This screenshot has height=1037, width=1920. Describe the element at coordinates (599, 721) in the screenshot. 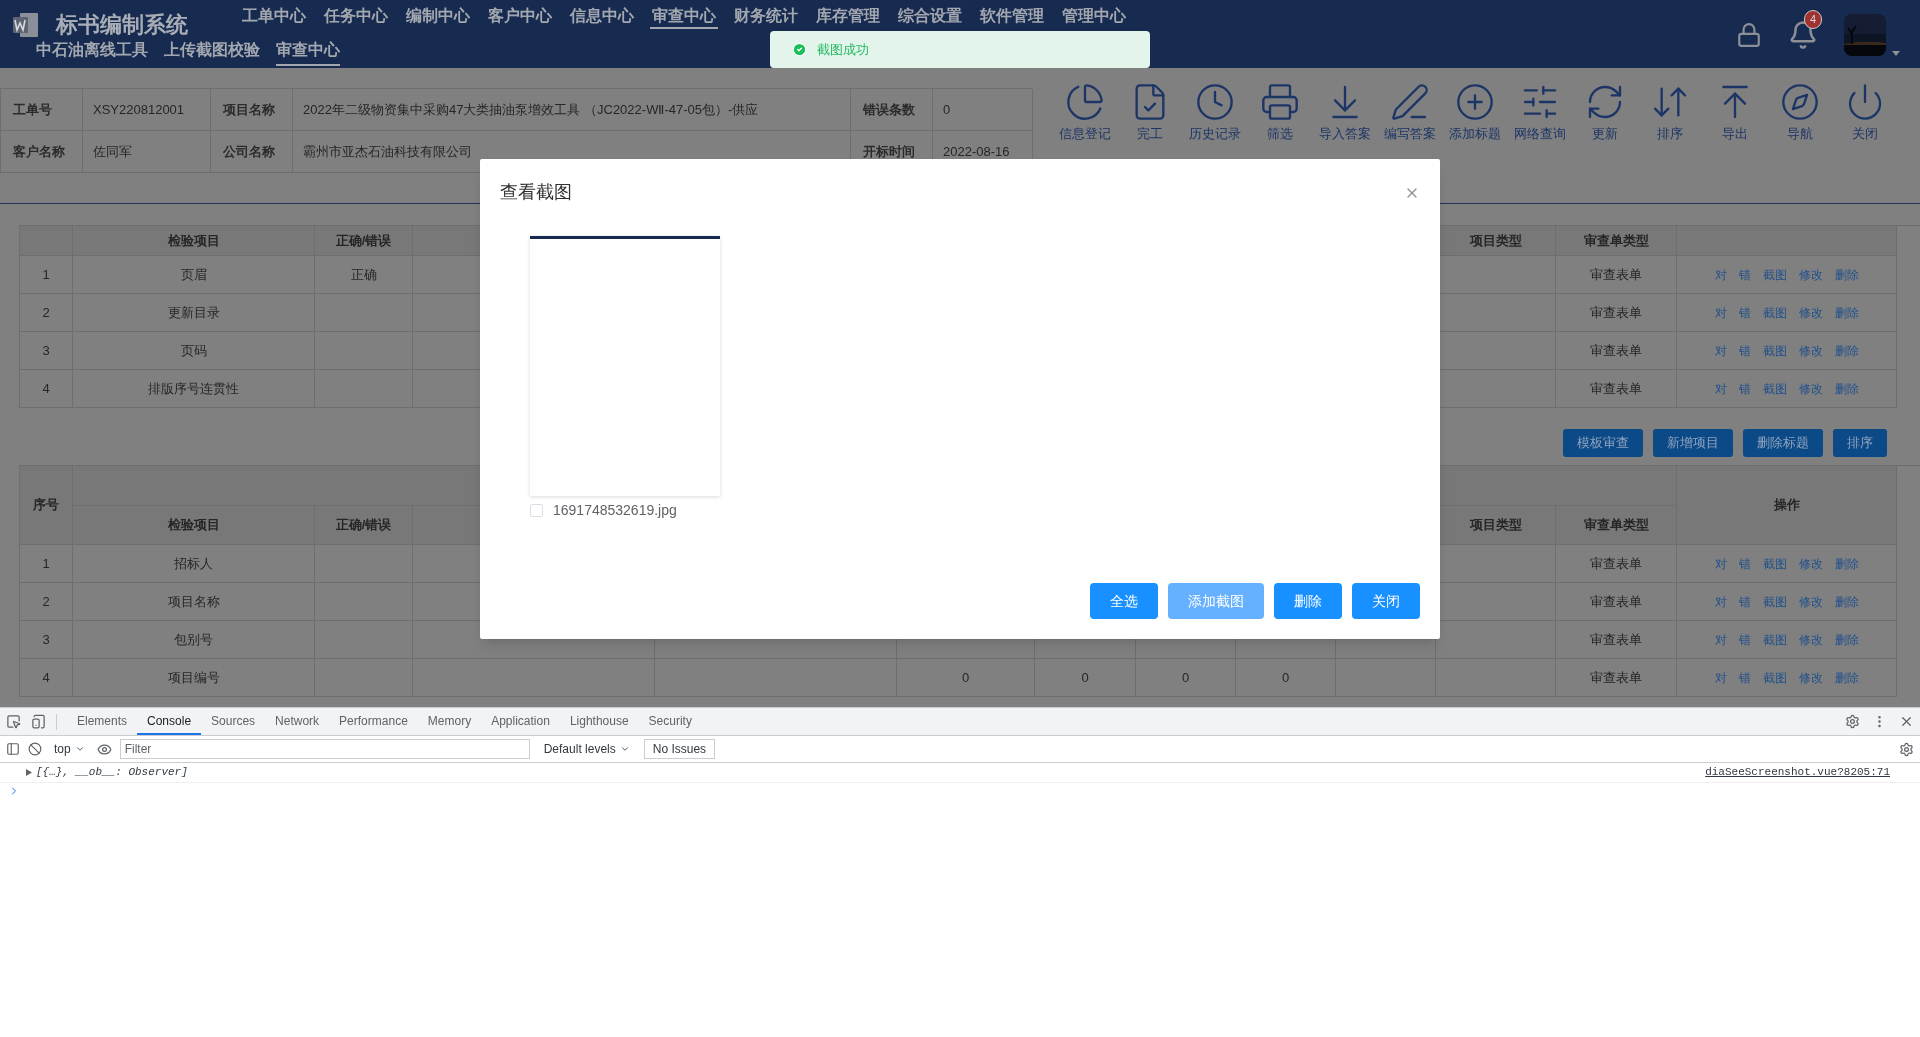

I see `devtools-tab: Lighthouse` at that location.